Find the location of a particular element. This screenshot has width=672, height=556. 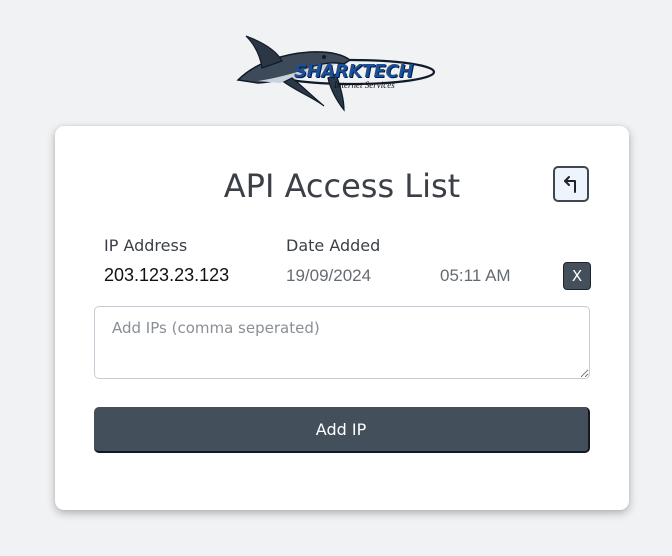

page-title: API Access List is located at coordinates (342, 186).